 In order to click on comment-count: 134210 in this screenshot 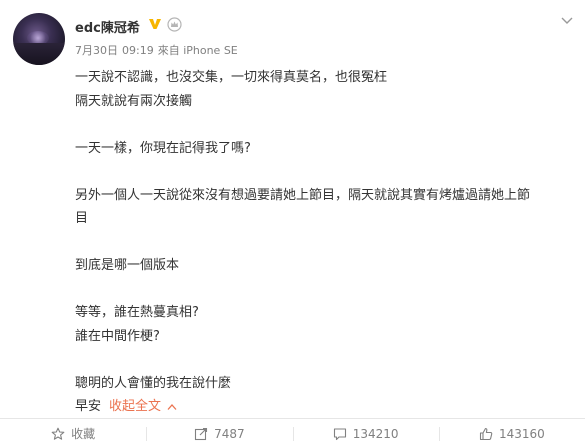, I will do `click(375, 433)`.